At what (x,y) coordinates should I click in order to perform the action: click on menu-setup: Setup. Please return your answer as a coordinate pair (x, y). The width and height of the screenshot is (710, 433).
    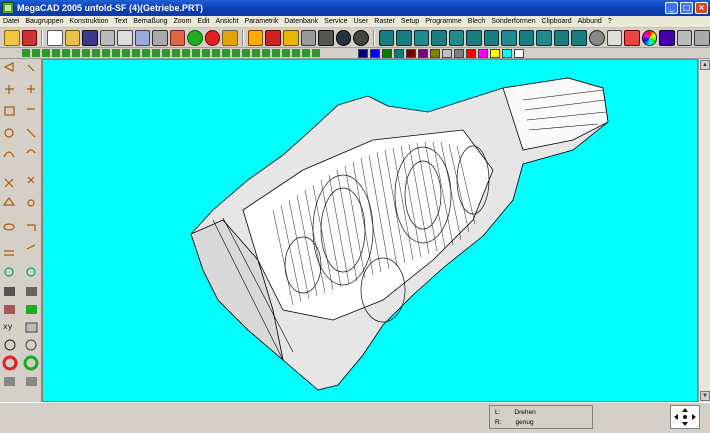
    Looking at the image, I should click on (410, 21).